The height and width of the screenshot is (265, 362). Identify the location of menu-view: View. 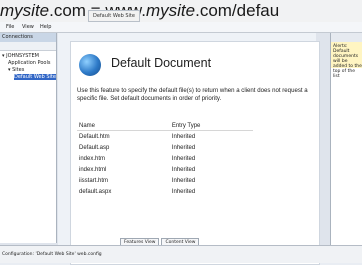
(28, 27).